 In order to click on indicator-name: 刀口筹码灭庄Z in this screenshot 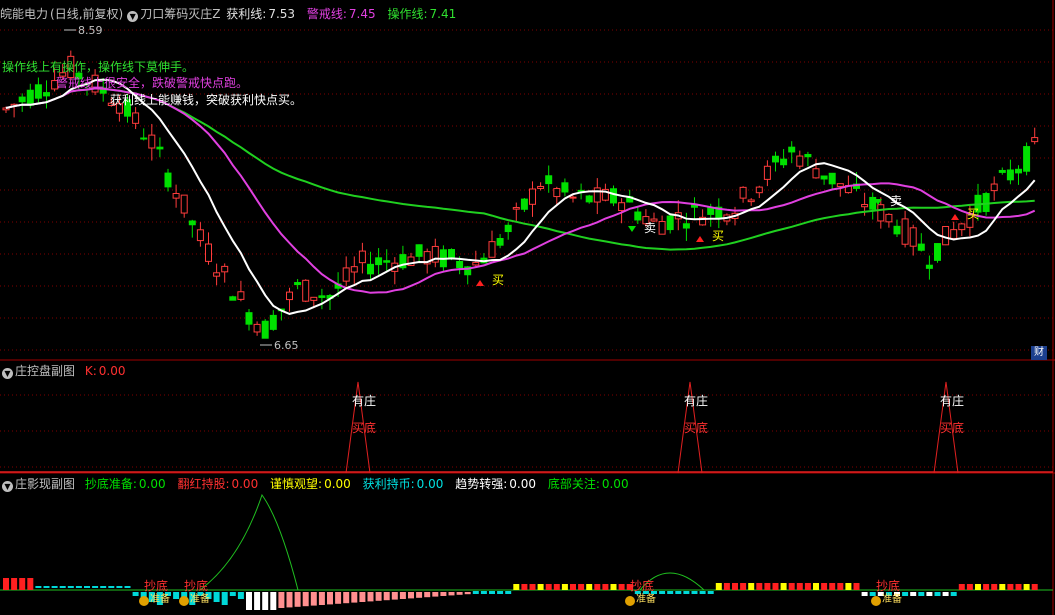, I will do `click(180, 14)`.